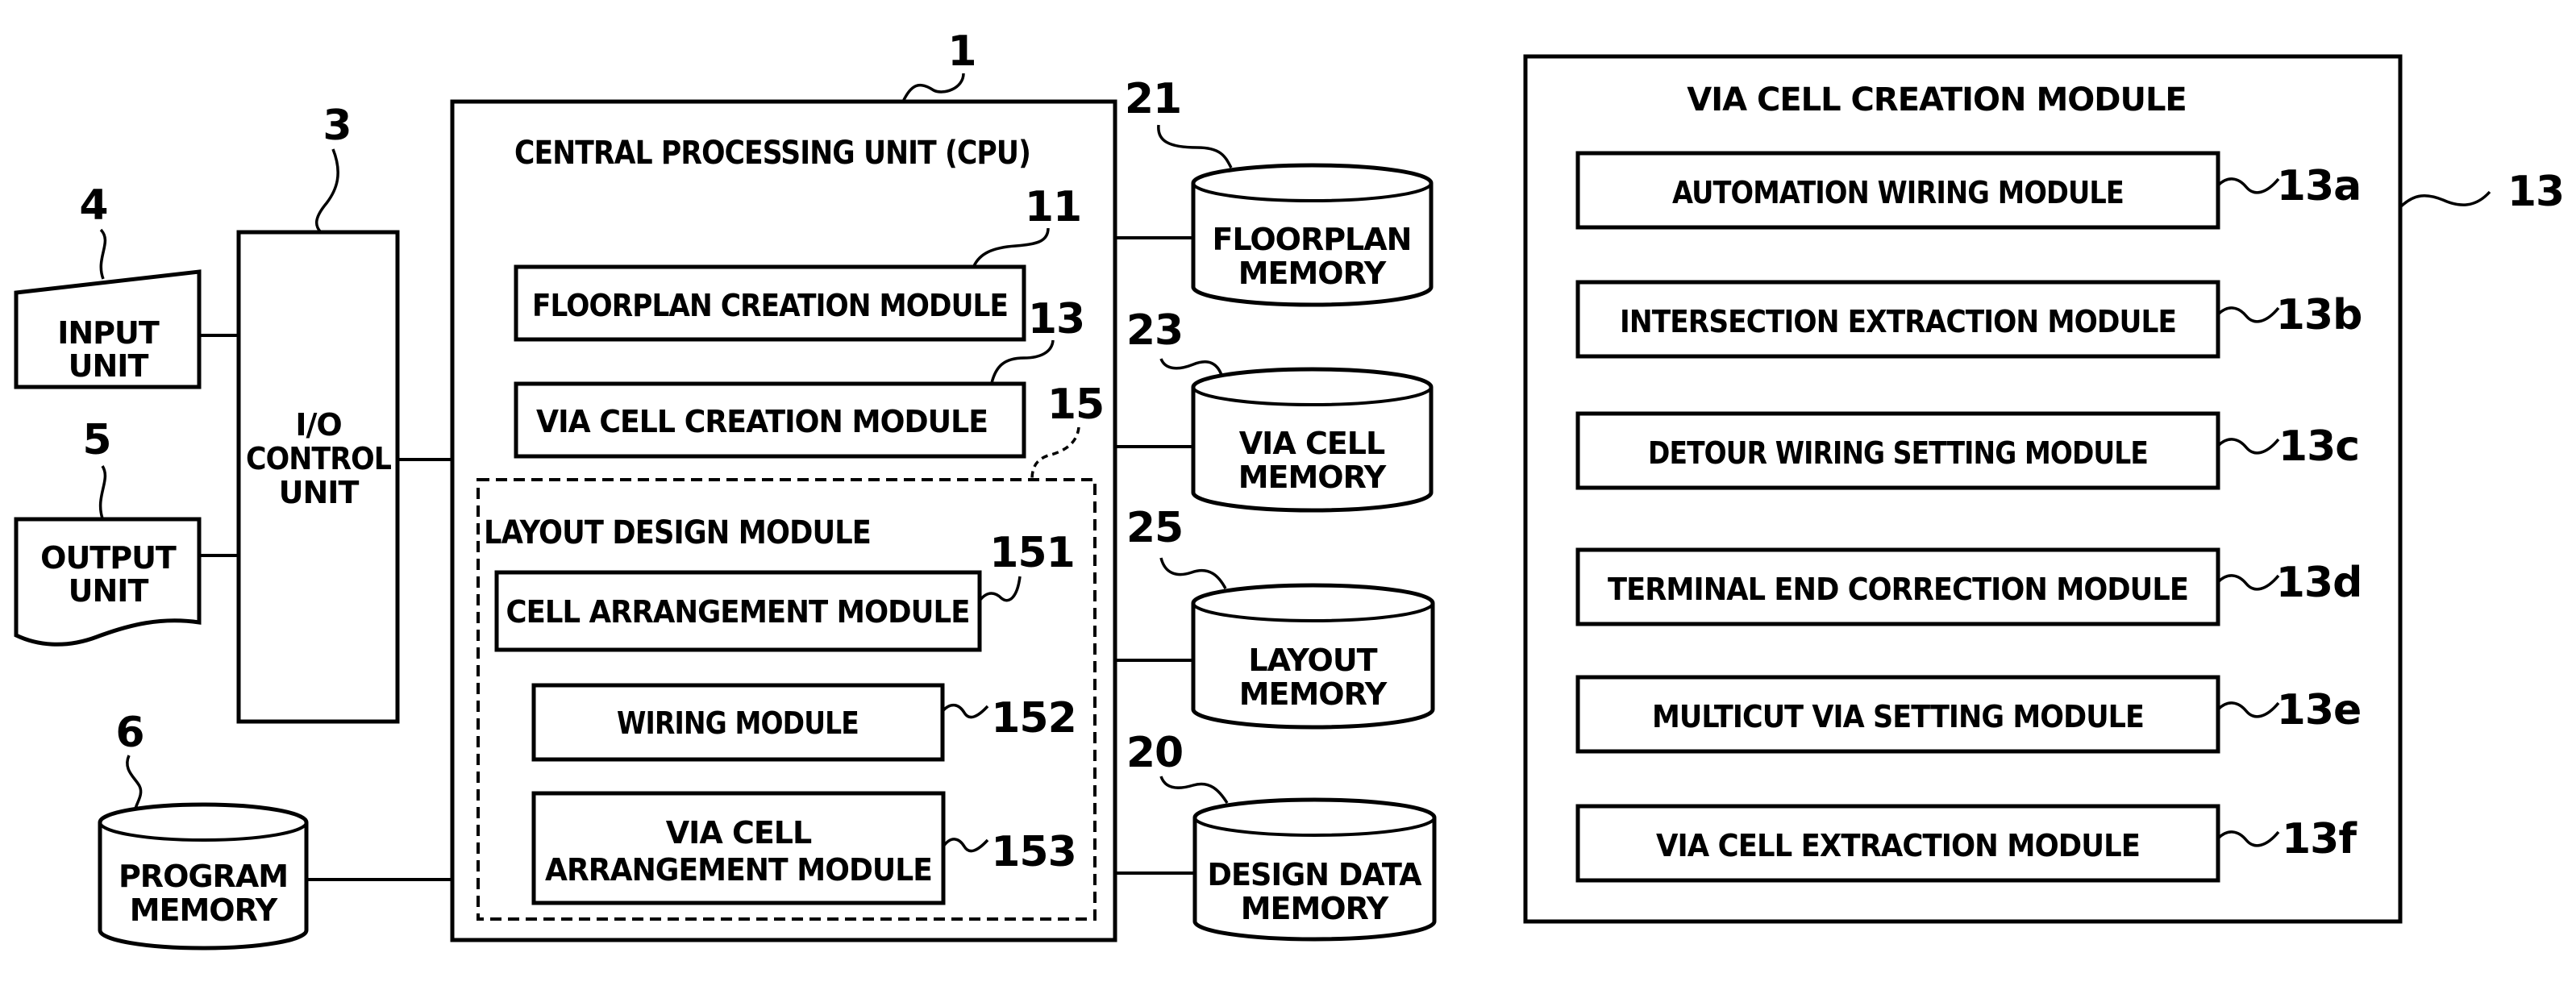 Image resolution: width=2576 pixels, height=990 pixels. I want to click on detail-module-ref-label: 13d, so click(2319, 583).